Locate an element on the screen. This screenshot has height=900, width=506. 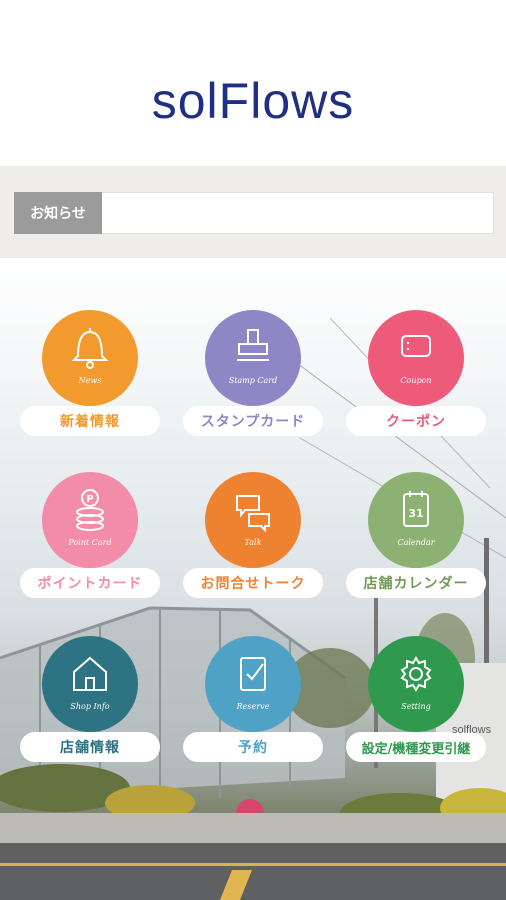
coupon-label: クーポン is located at coordinates (416, 421).